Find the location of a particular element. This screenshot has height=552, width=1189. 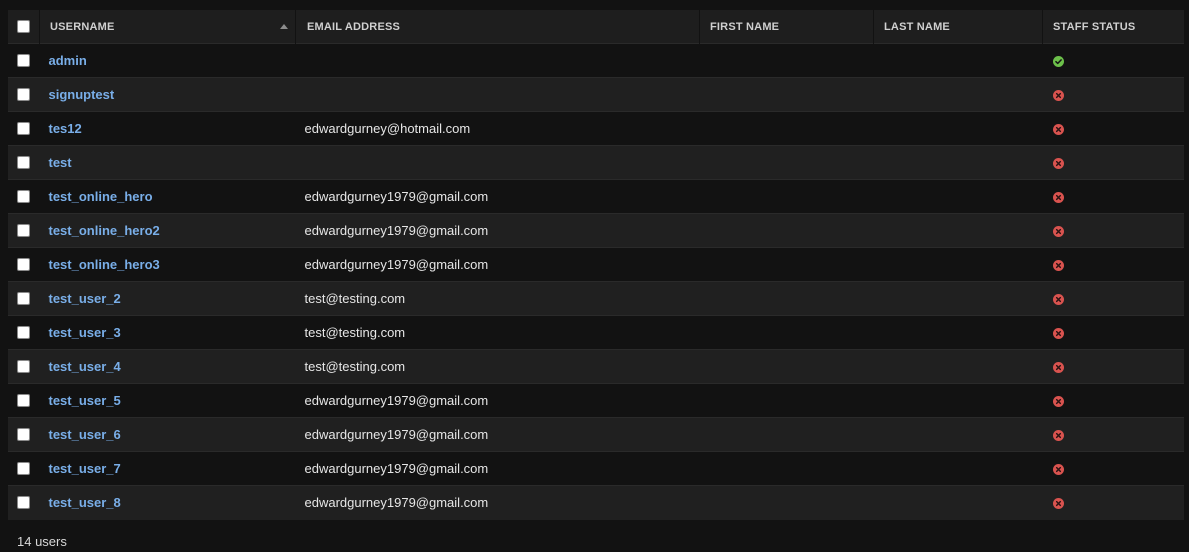

username-cell: test is located at coordinates (168, 163).